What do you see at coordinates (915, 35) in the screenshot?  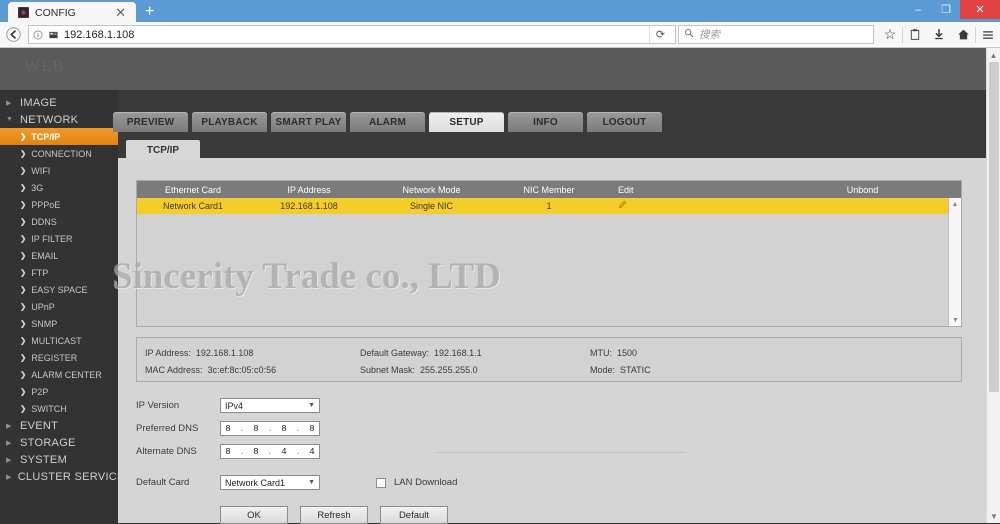 I see `reading-list-icon` at bounding box center [915, 35].